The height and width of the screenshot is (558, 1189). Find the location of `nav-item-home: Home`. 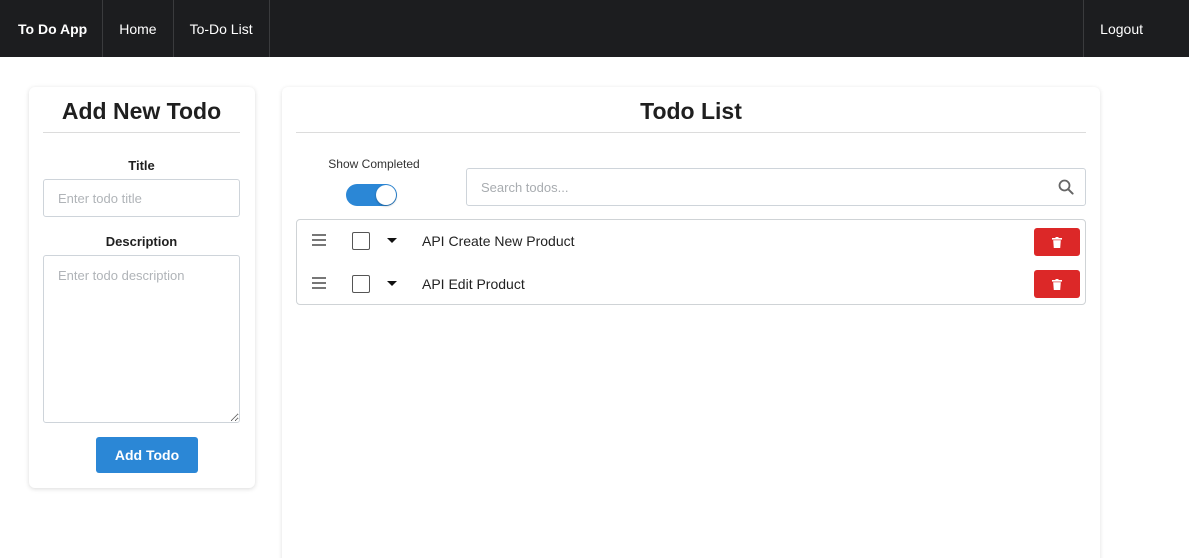

nav-item-home: Home is located at coordinates (138, 28).